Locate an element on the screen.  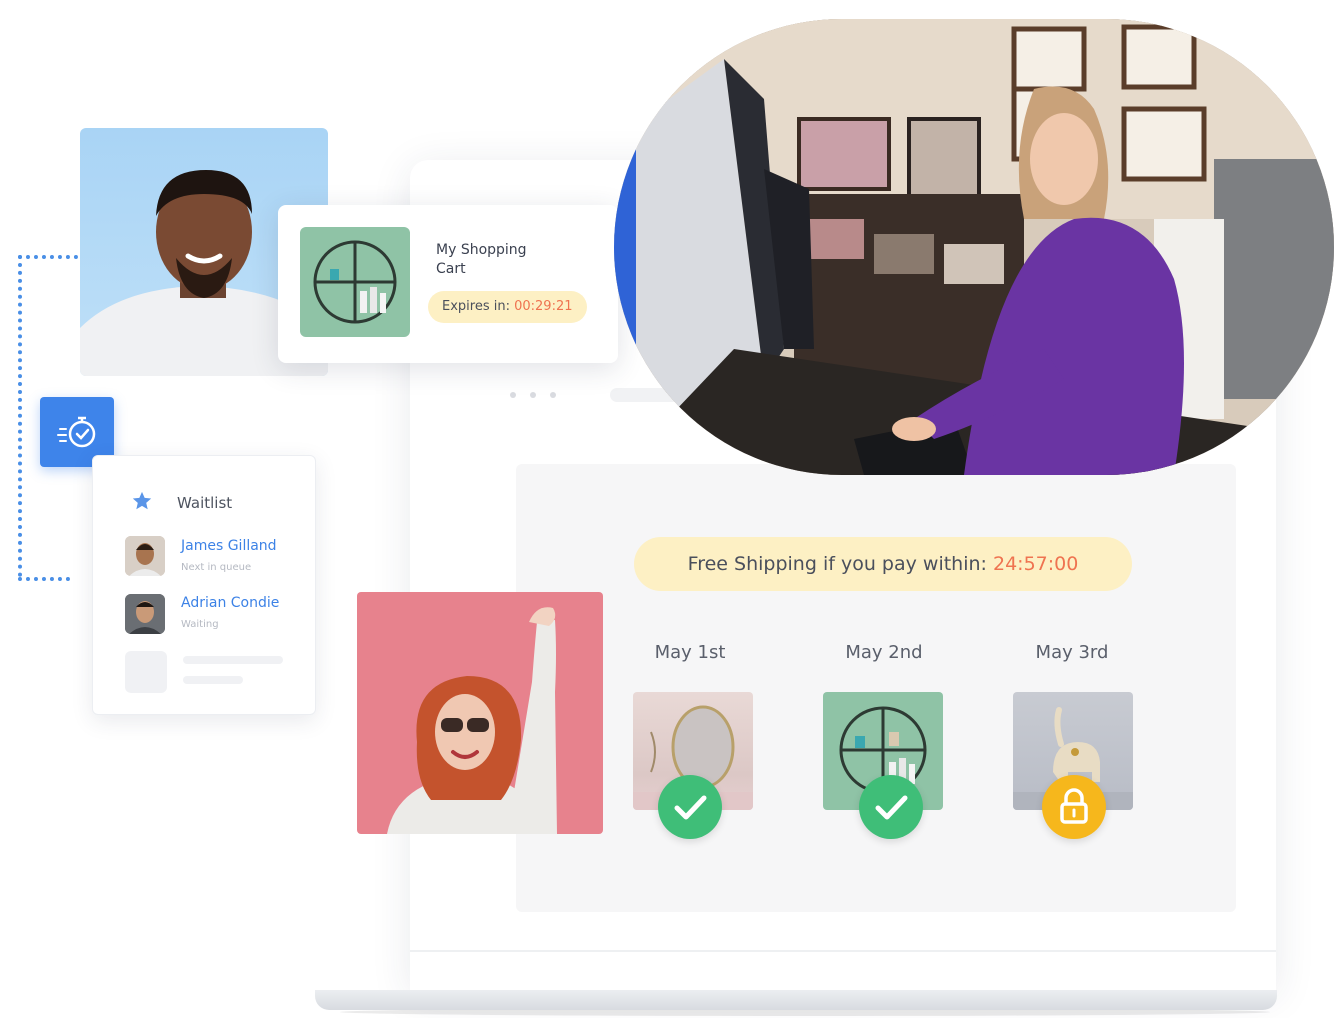
cart-expiry-timer: 00:29:21 is located at coordinates (543, 306).